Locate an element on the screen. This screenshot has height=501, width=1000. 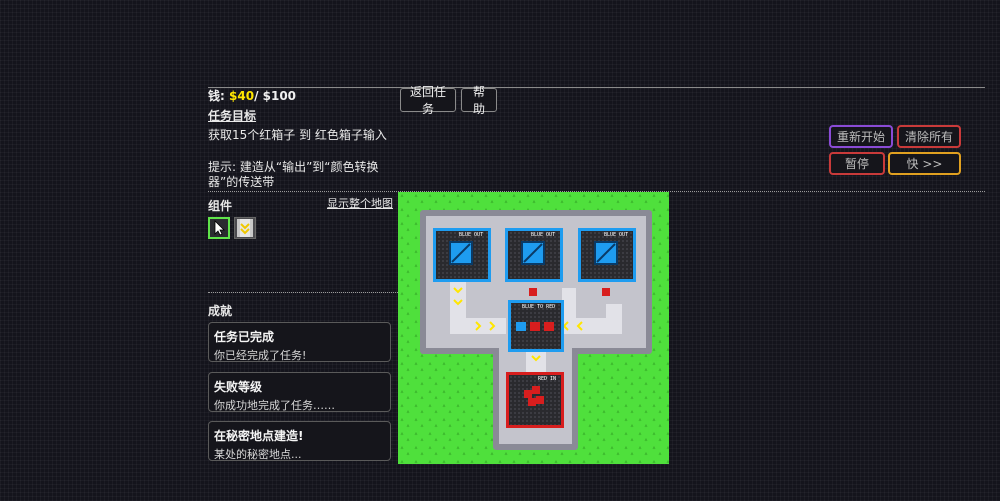
money-current: $40 is located at coordinates (242, 96).